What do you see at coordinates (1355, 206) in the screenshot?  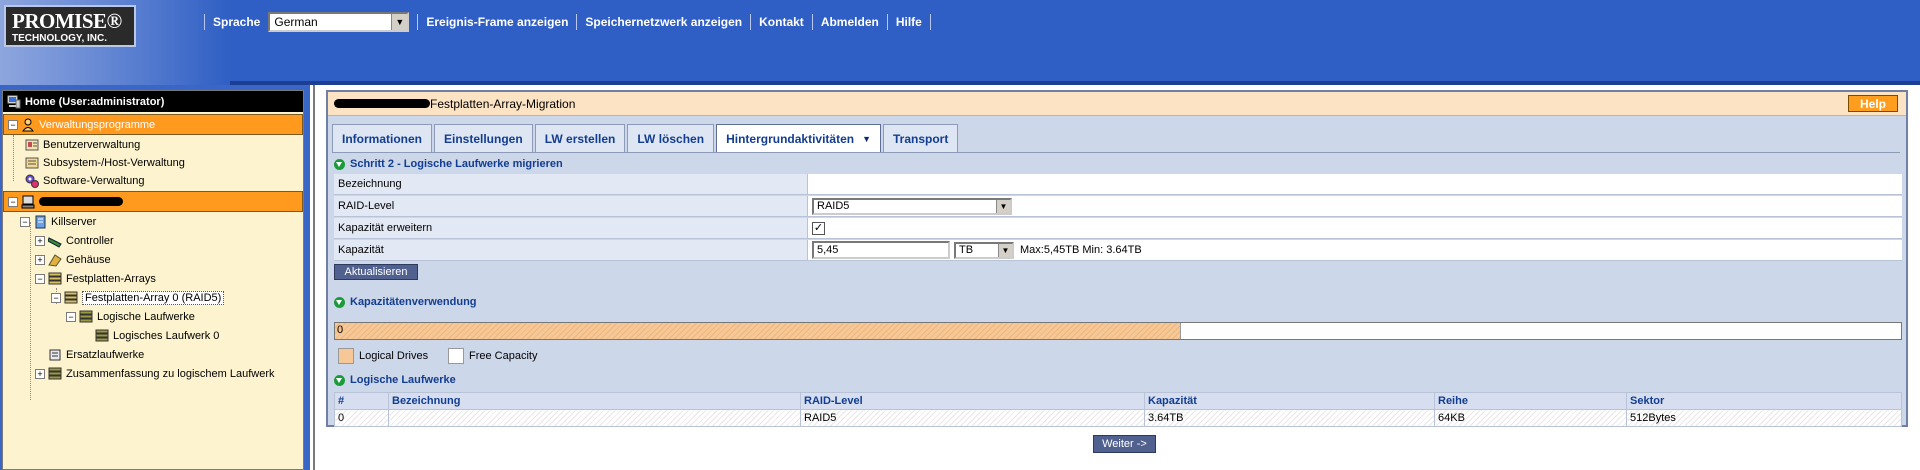 I see `raid-level-cell: RAID5 ▼` at bounding box center [1355, 206].